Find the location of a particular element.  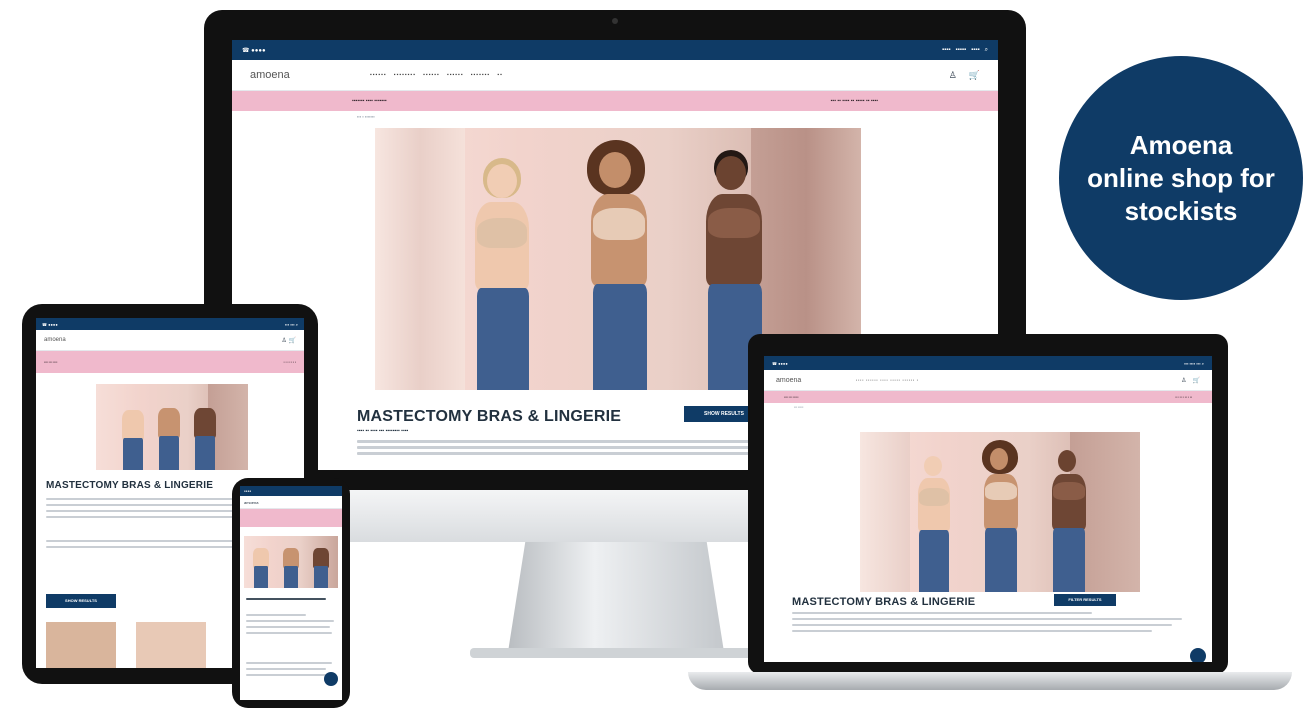

top-bar: ☎ ●●●● ▪▪▪ ▪▪▪▪ ▪▪▪ ⌕ is located at coordinates (988, 363).